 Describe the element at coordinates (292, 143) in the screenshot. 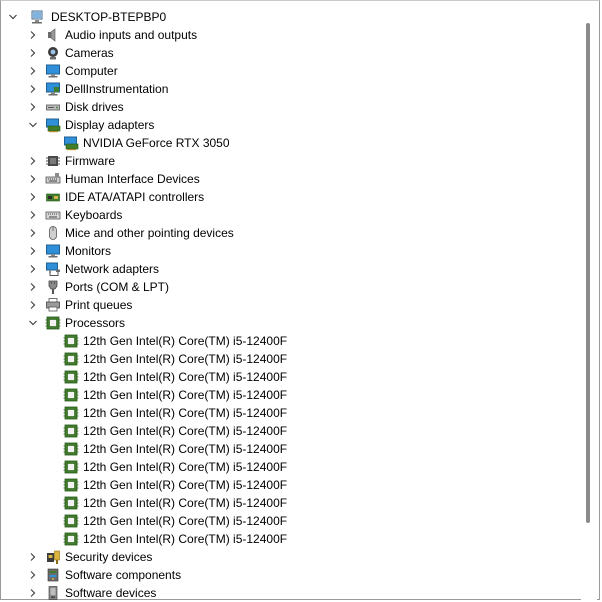

I see `tree-device-item: NVIDIA GeForce RTX 3050` at that location.